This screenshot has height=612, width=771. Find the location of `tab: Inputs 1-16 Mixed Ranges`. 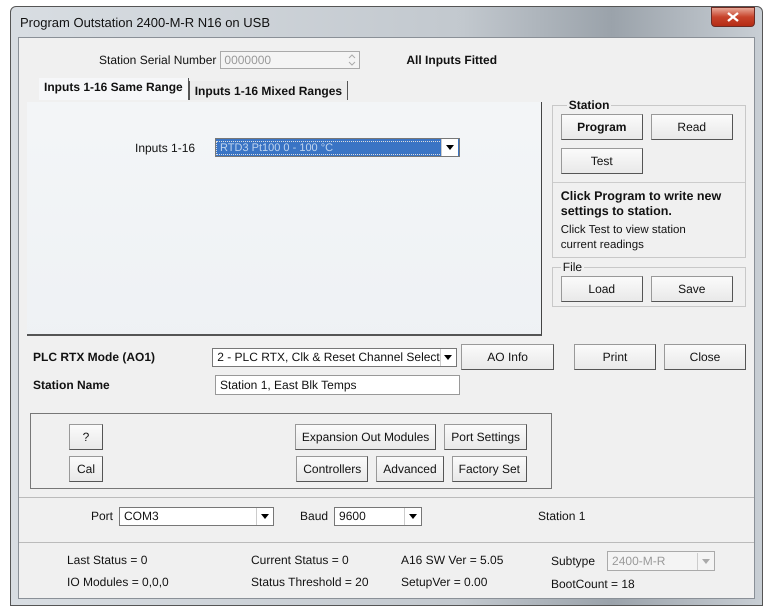

tab: Inputs 1-16 Mixed Ranges is located at coordinates (268, 90).